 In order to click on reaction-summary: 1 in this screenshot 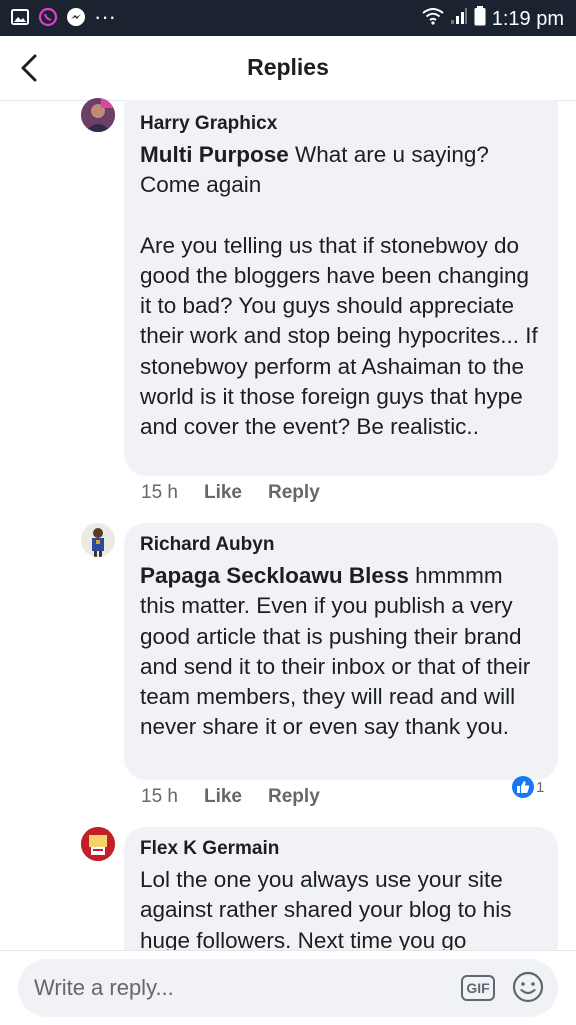, I will do `click(528, 787)`.